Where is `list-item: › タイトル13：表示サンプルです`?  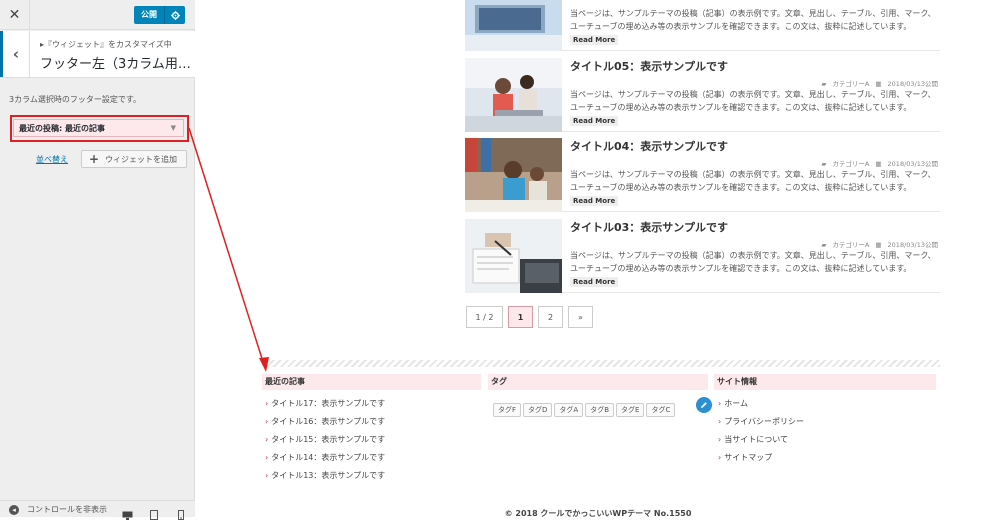 list-item: › タイトル13：表示サンプルです is located at coordinates (325, 476).